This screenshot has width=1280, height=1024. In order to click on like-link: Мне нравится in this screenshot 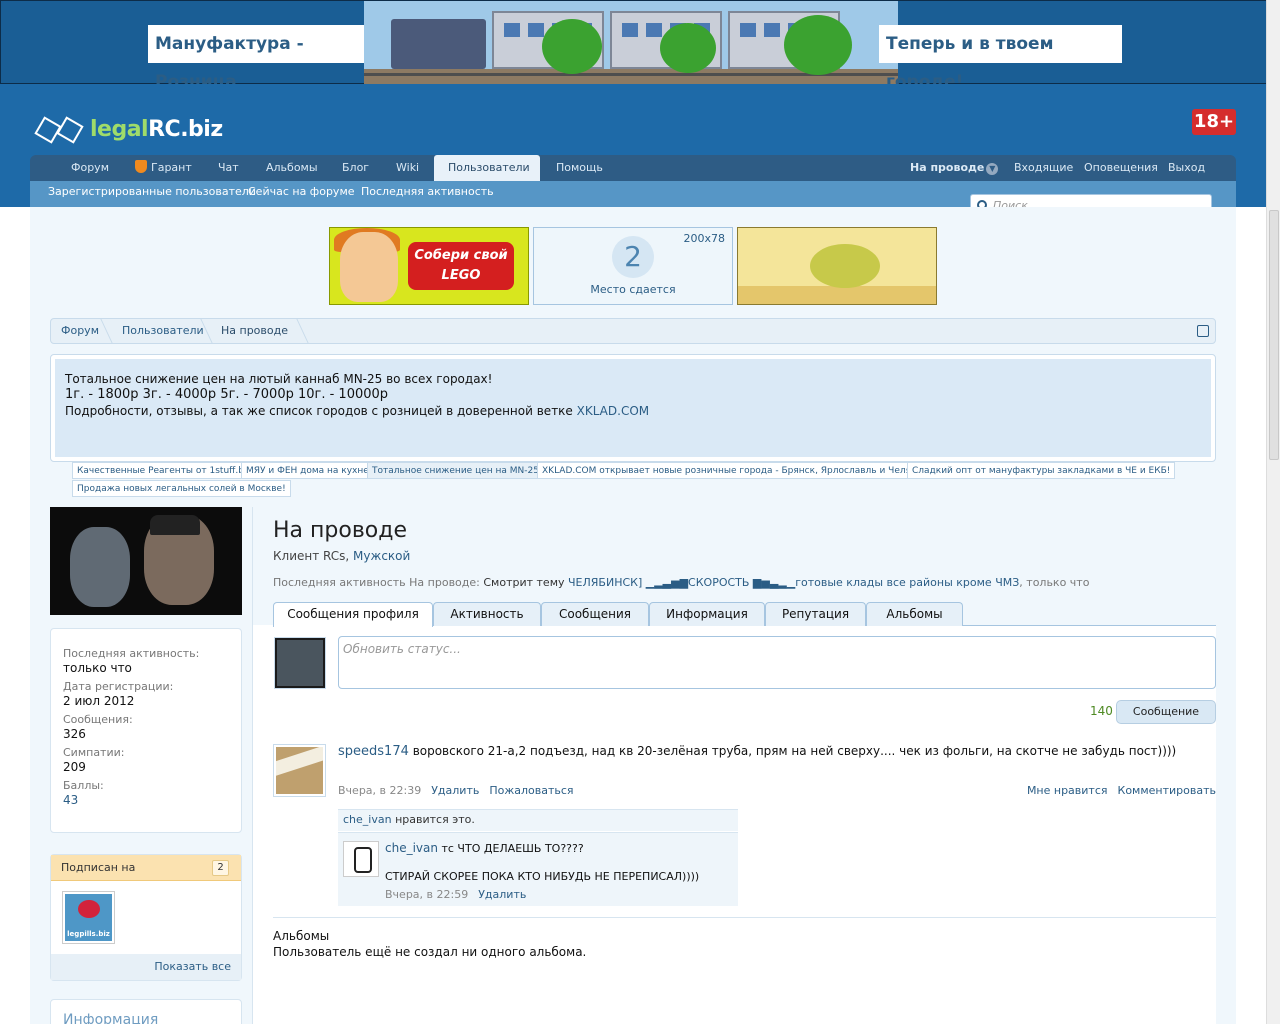, I will do `click(1067, 790)`.